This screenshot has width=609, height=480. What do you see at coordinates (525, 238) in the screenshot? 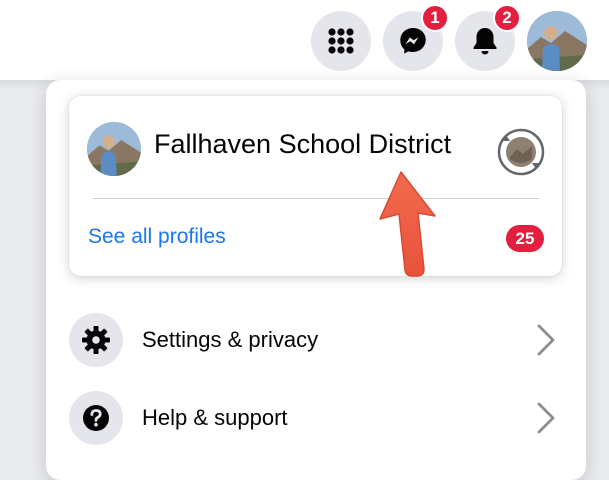
I see `profiles-count-badge: 25` at bounding box center [525, 238].